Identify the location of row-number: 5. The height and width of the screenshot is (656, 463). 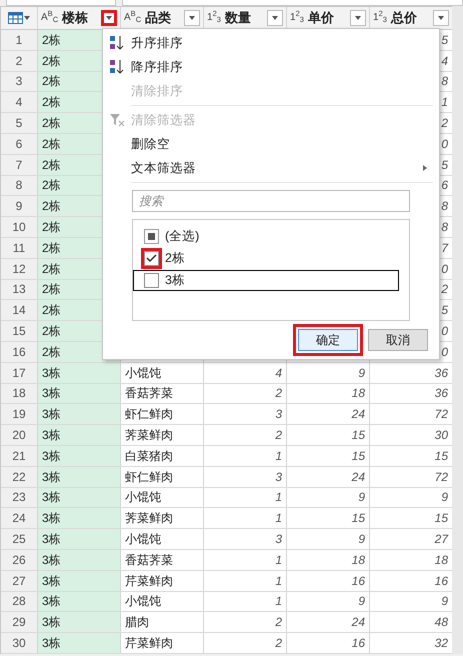
(19, 123).